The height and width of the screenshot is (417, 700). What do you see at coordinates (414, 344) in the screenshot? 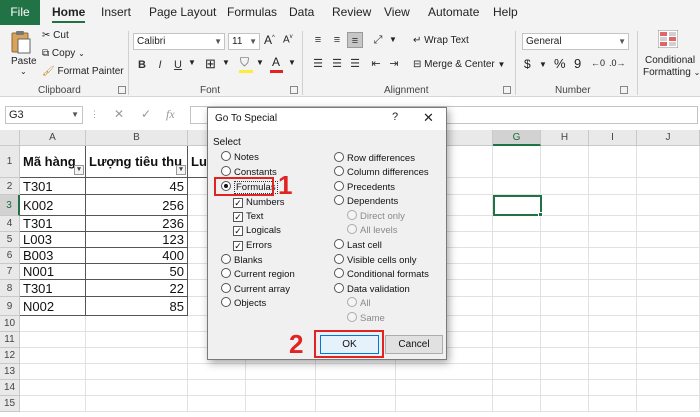
I see `cancel-button: Cancel` at bounding box center [414, 344].